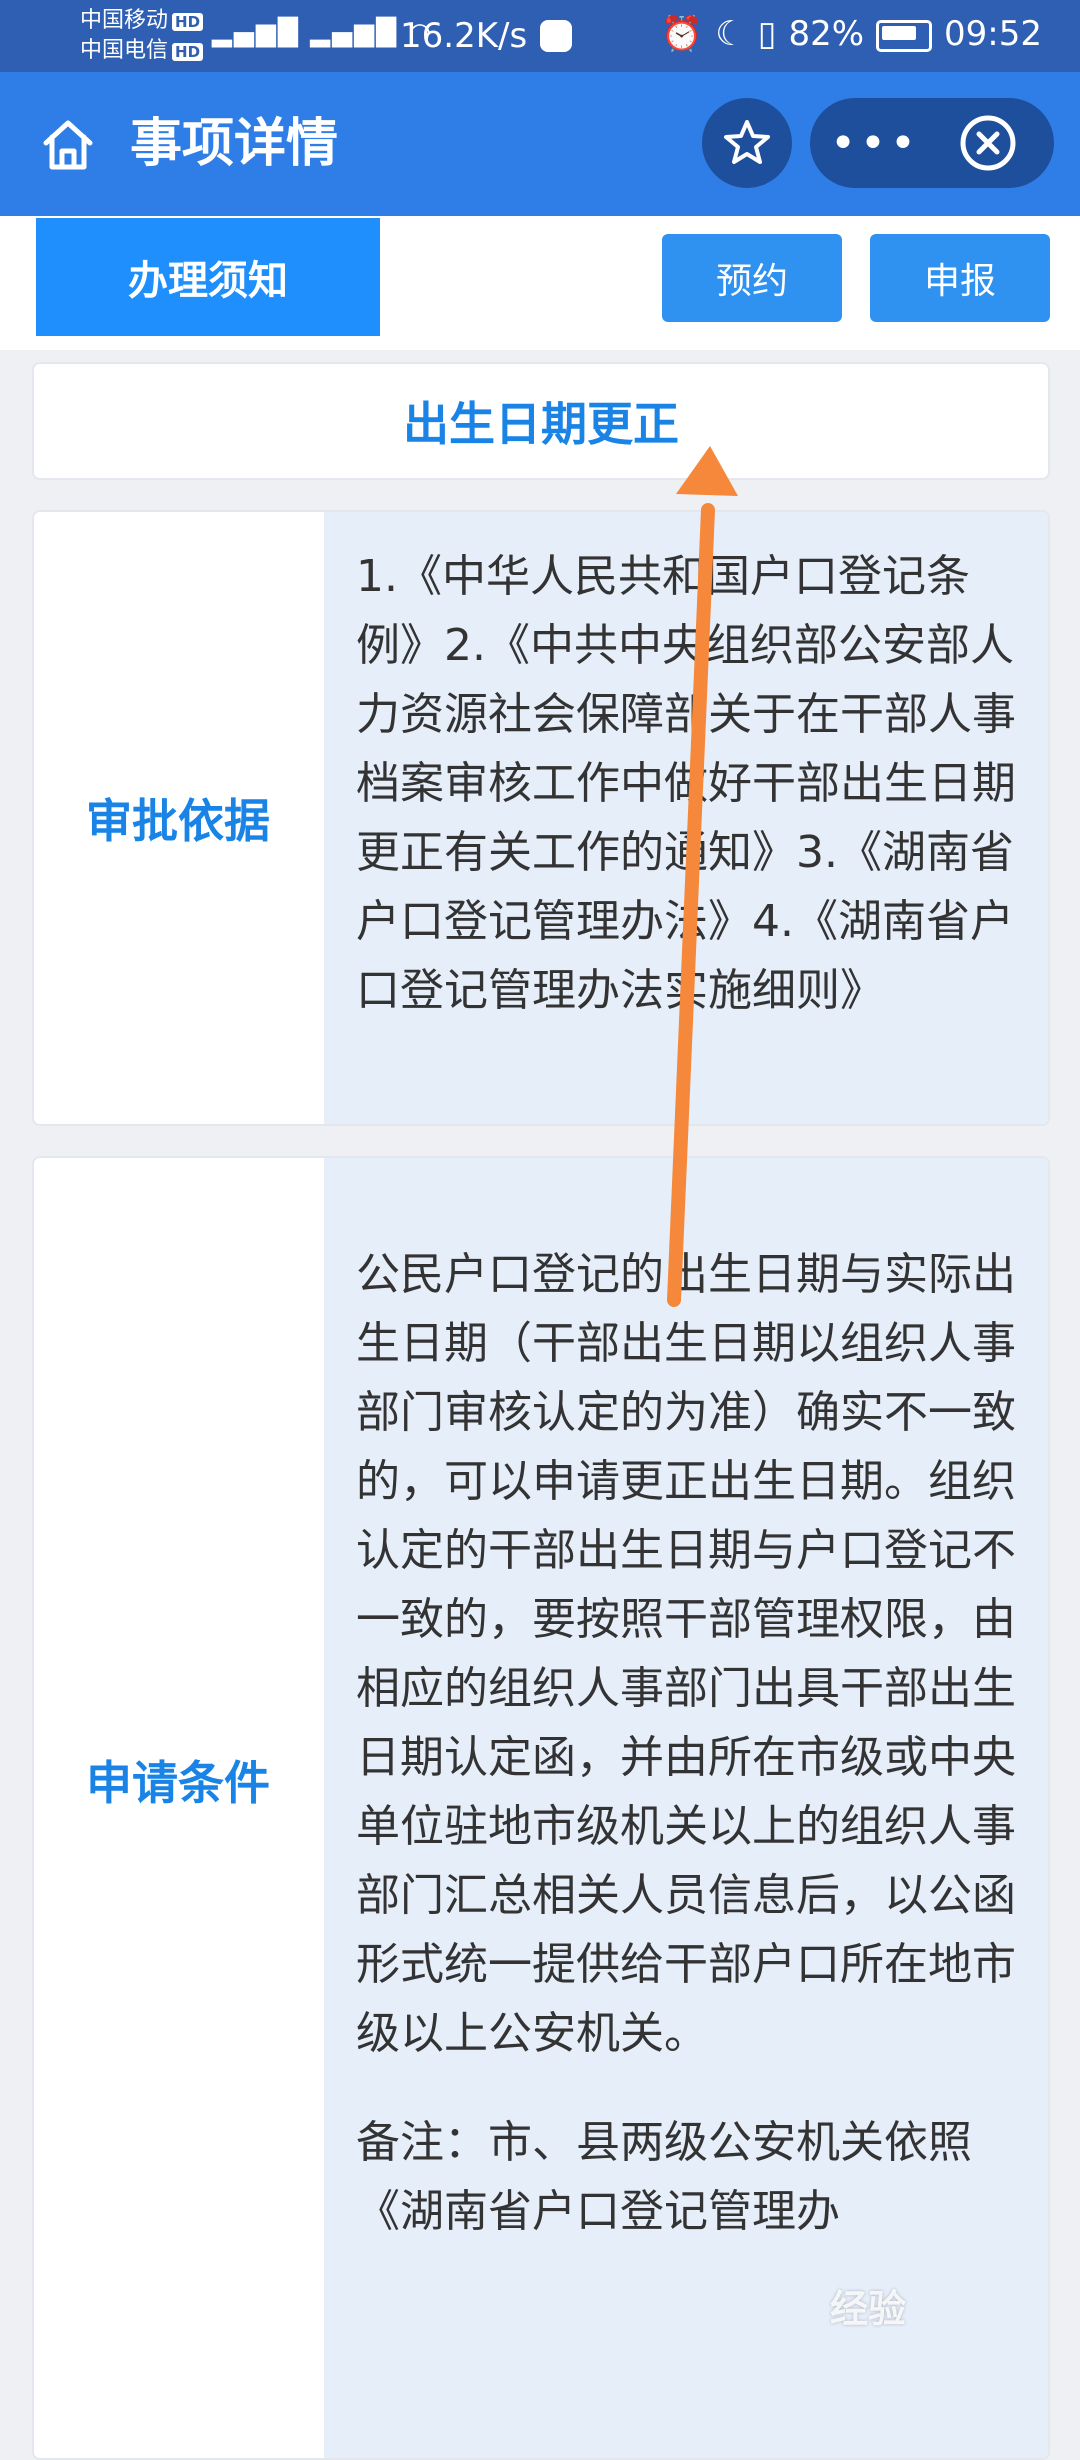 The height and width of the screenshot is (2460, 1080). I want to click on close-button, so click(988, 143).